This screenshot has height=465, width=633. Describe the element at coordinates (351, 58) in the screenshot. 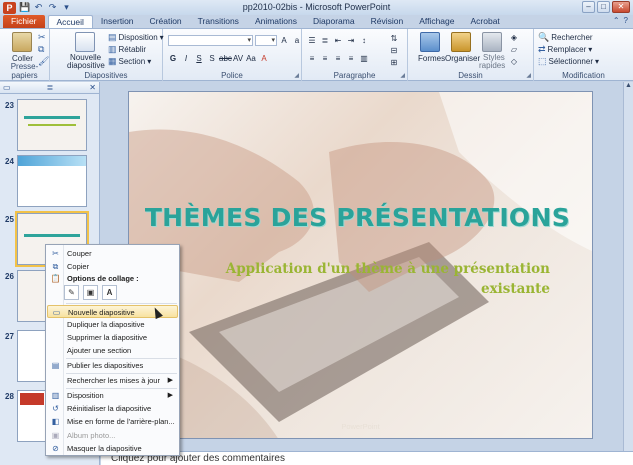

I see `justify-icon: ≡` at that location.